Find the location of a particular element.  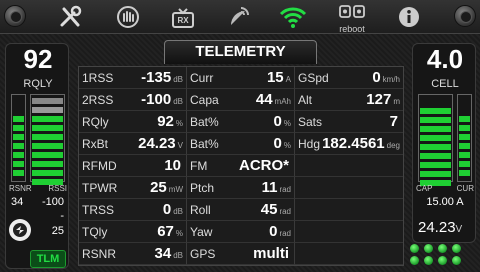

rx-icon: RX is located at coordinates (183, 17).